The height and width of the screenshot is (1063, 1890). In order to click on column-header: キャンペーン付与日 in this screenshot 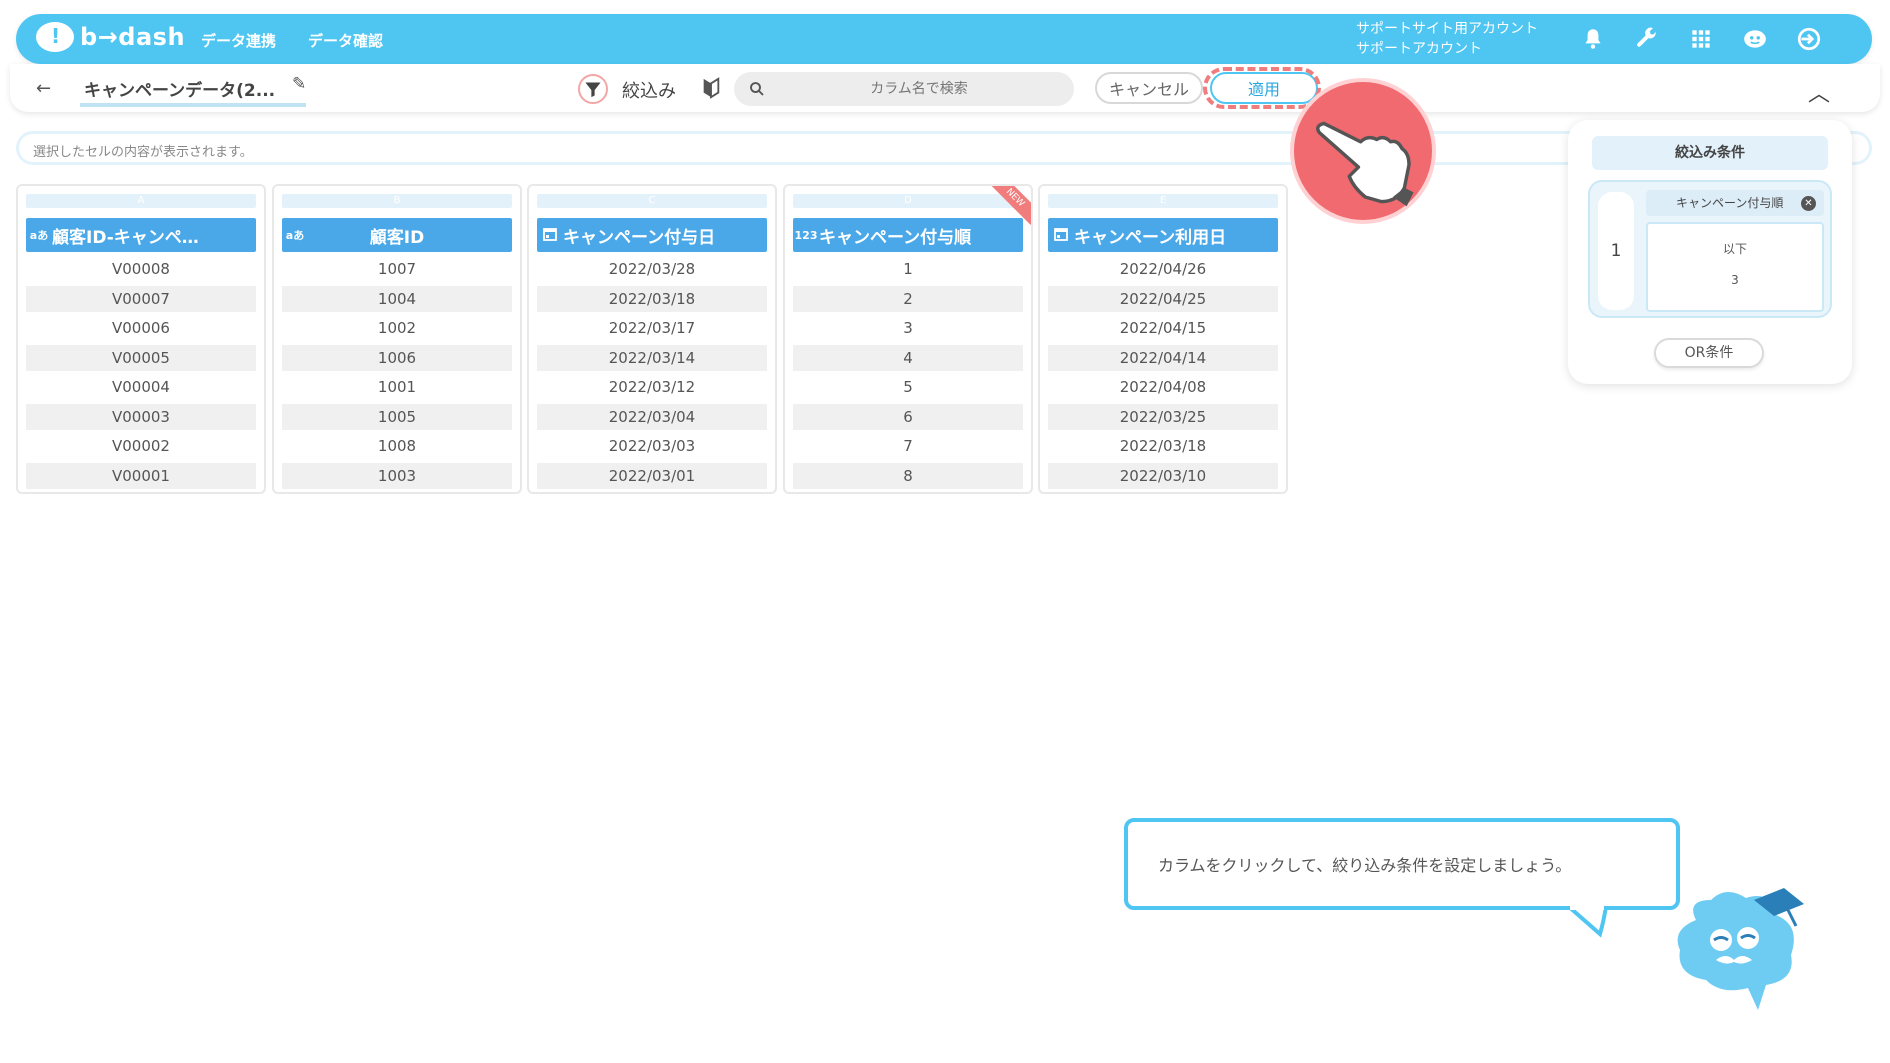, I will do `click(652, 235)`.